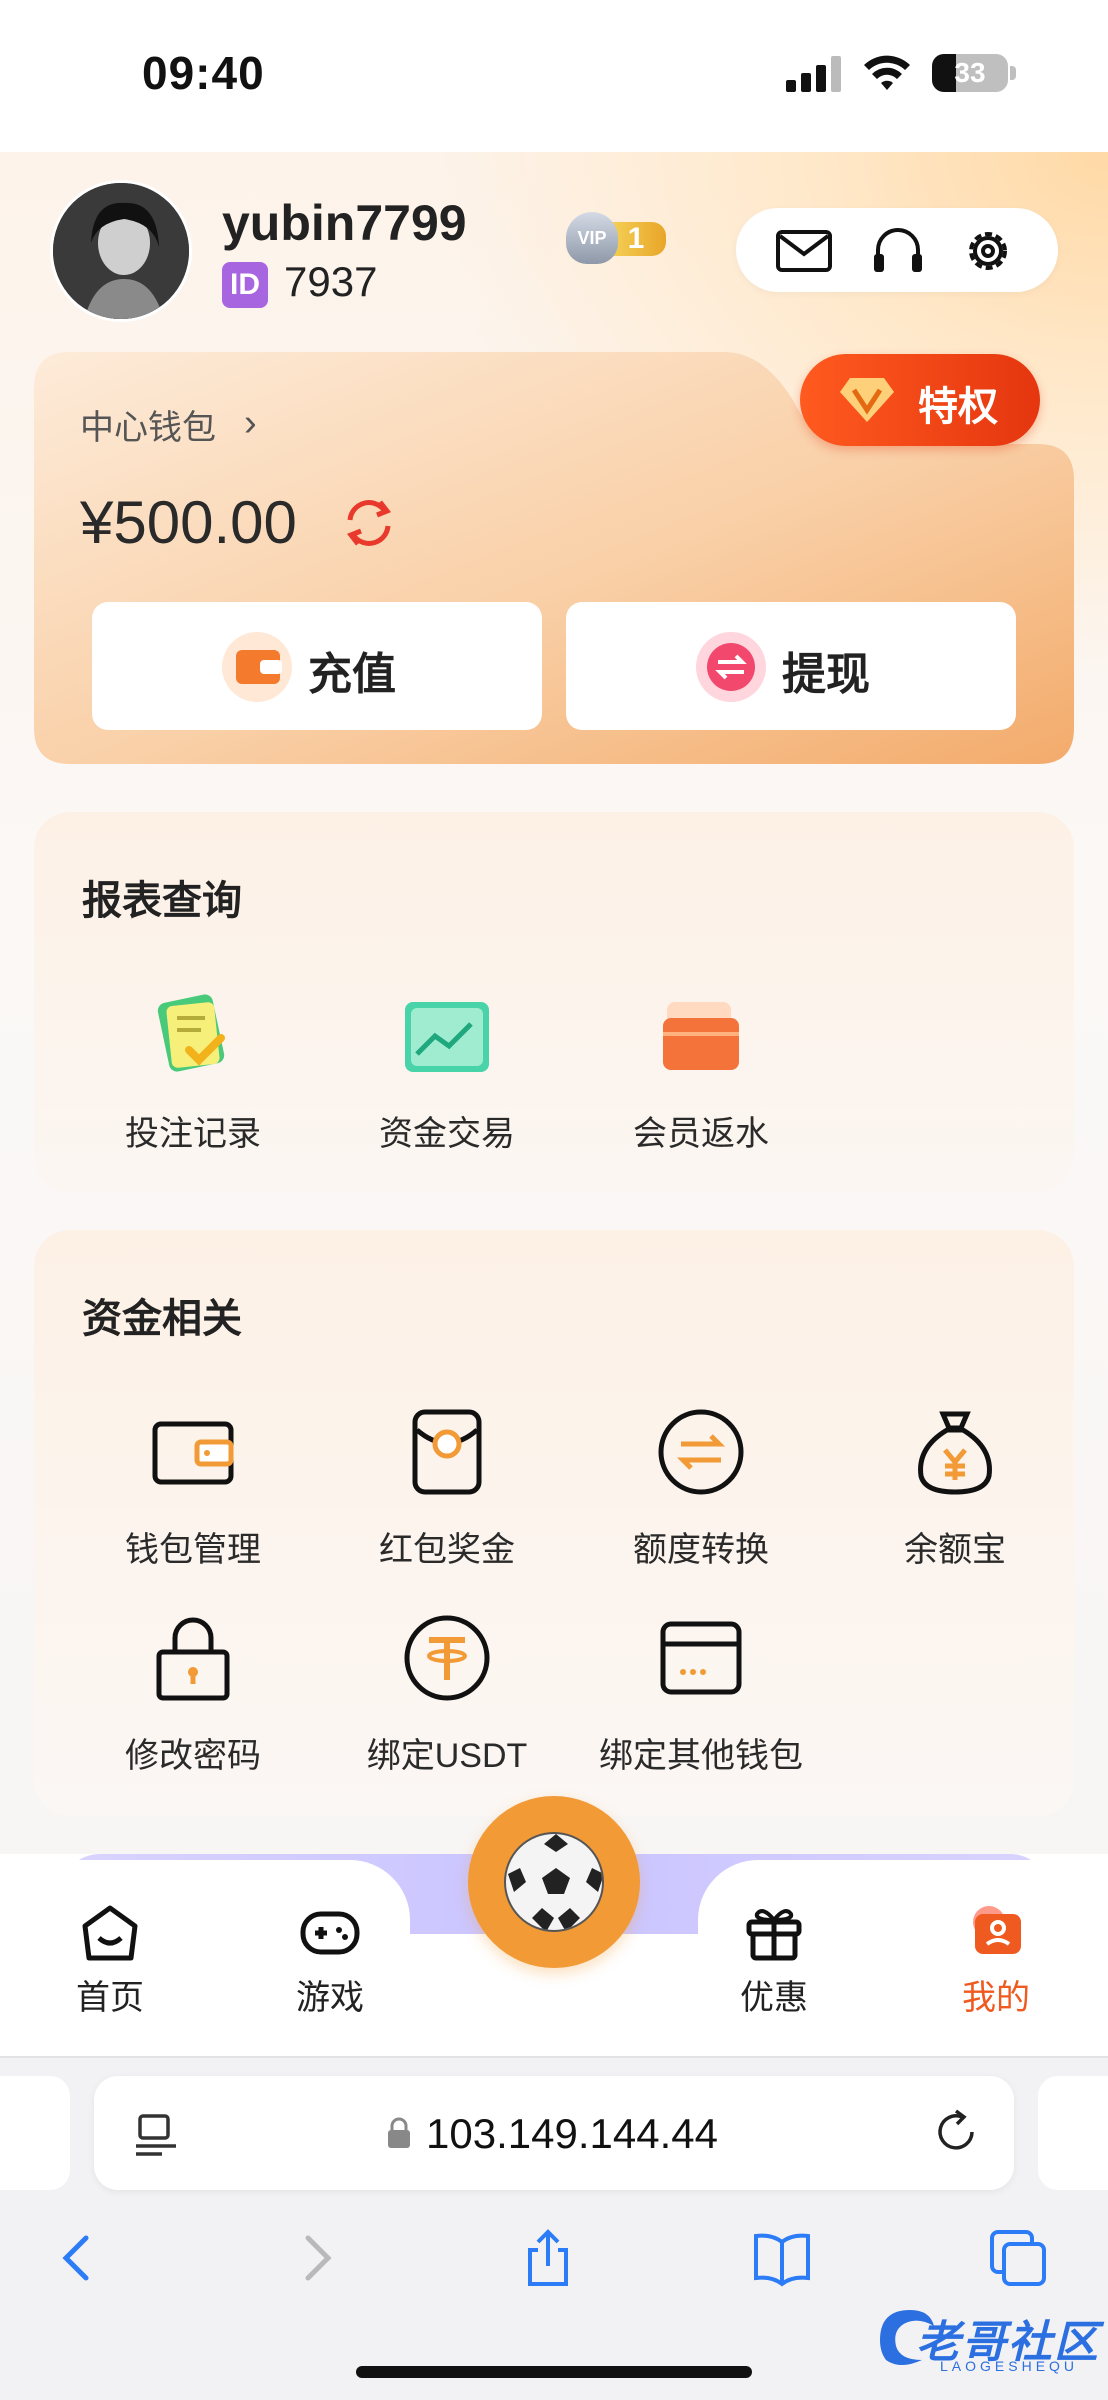 This screenshot has height=2400, width=1108. I want to click on headset-icon, so click(898, 251).